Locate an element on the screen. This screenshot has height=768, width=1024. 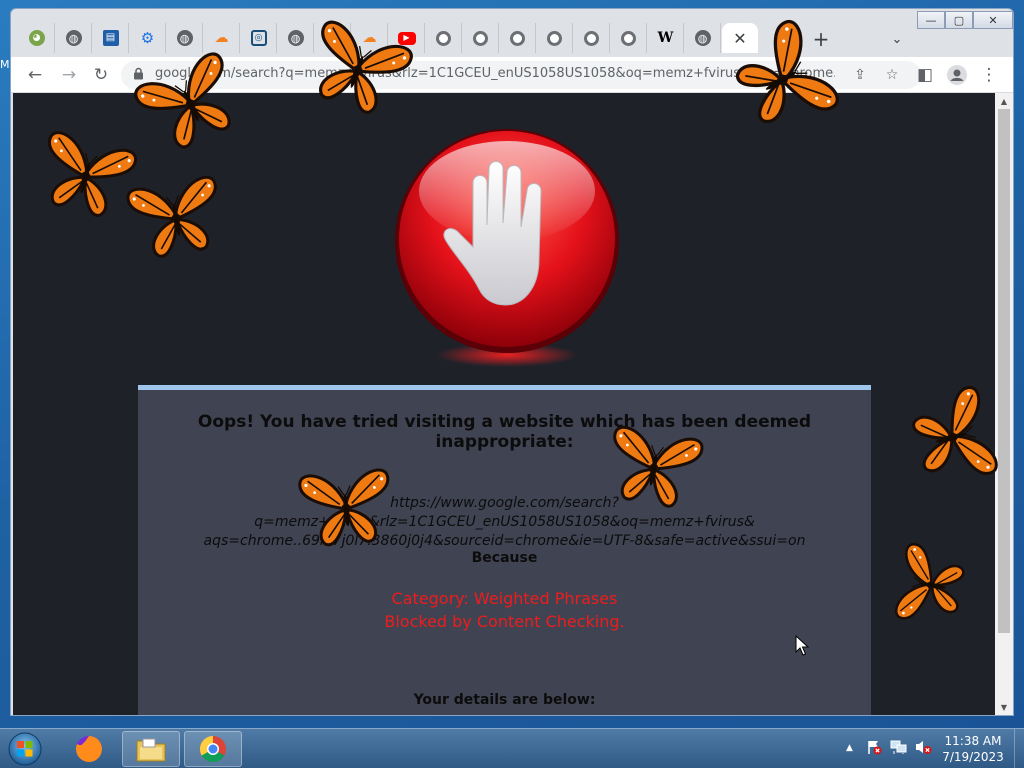
taskbar-firefox is located at coordinates (89, 749).